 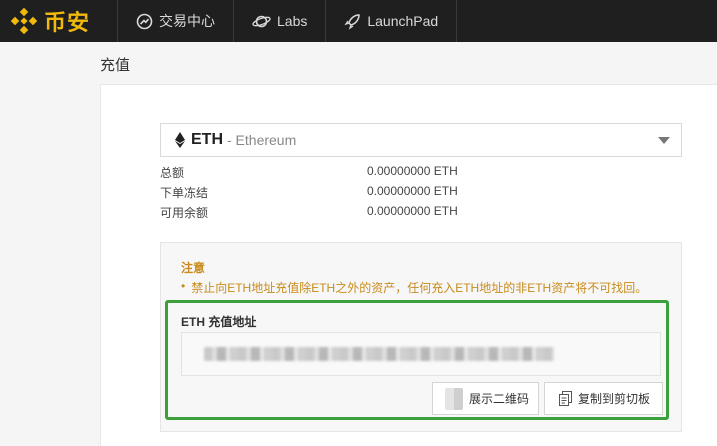 I want to click on rocket-icon, so click(x=352, y=21).